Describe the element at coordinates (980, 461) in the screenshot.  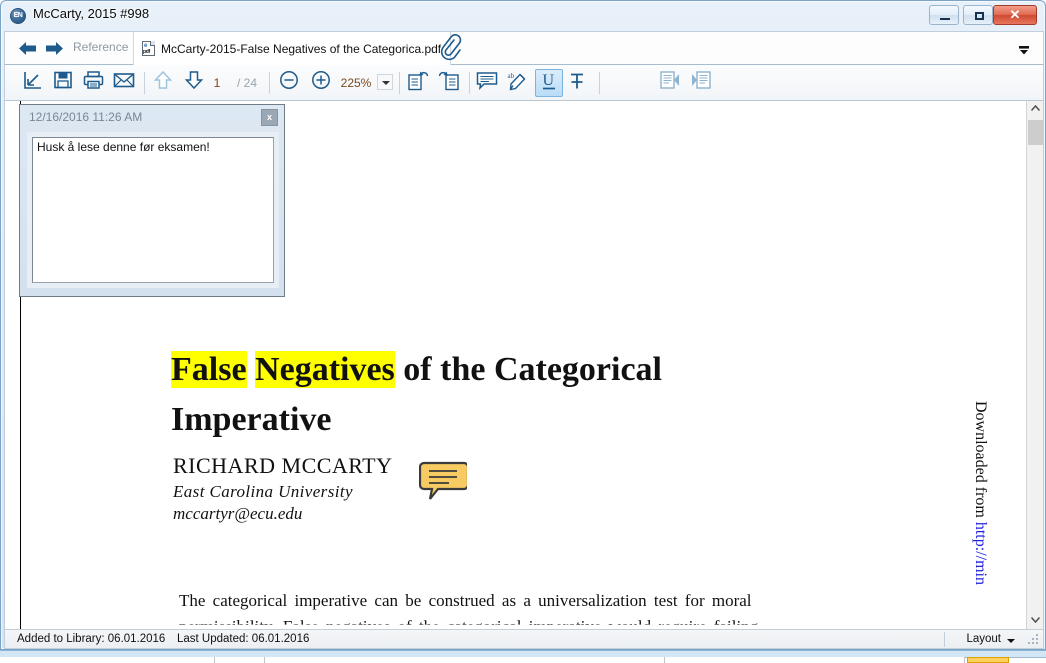
I see `pdf-download-prefix: Downloaded from` at that location.